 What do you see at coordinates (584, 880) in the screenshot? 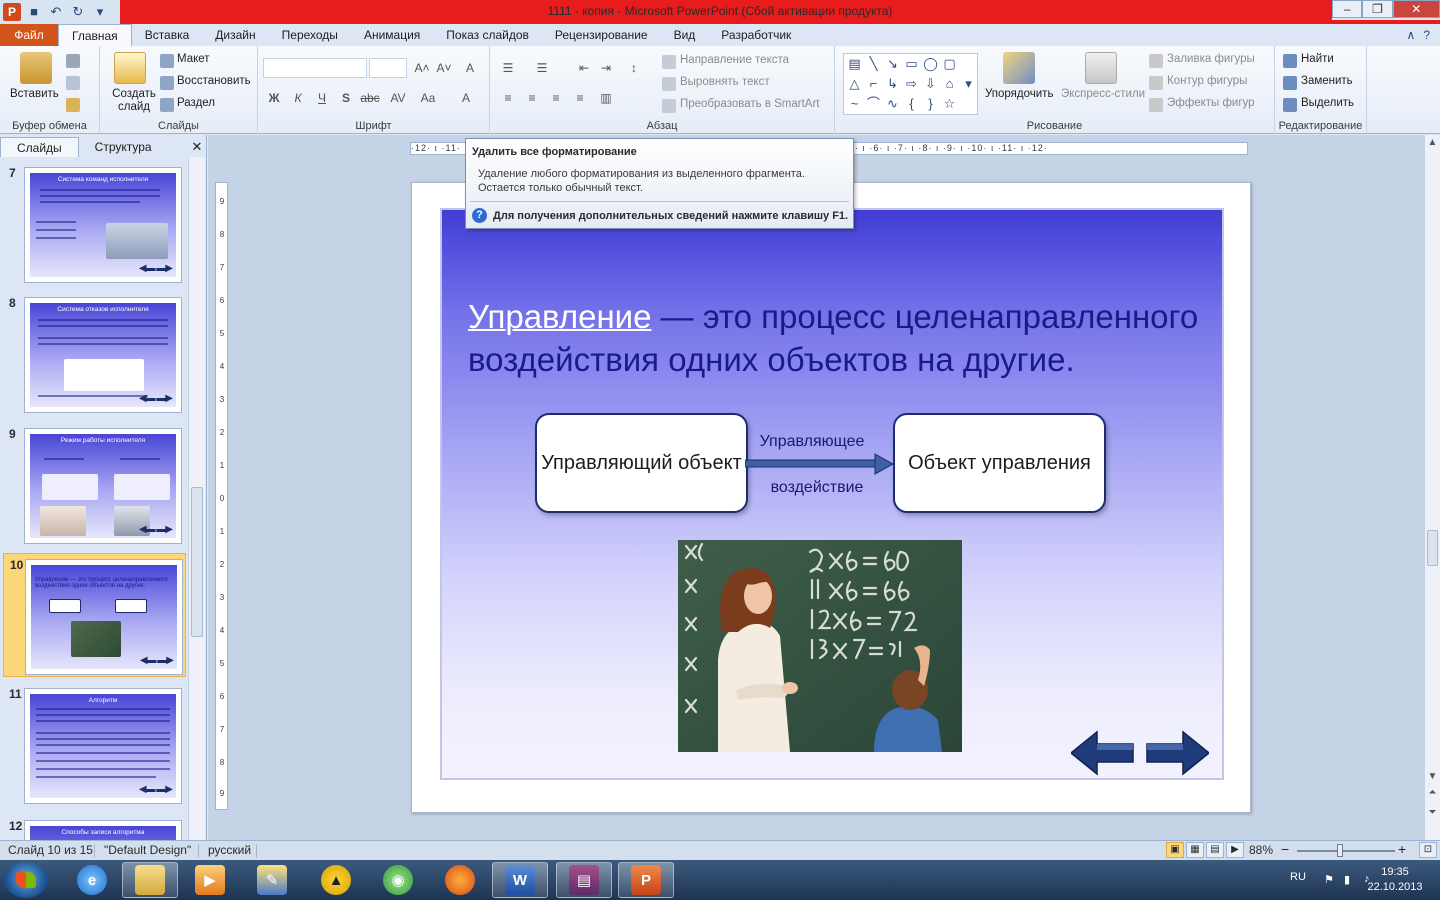
I see `taskbar-winrar: ▤` at bounding box center [584, 880].